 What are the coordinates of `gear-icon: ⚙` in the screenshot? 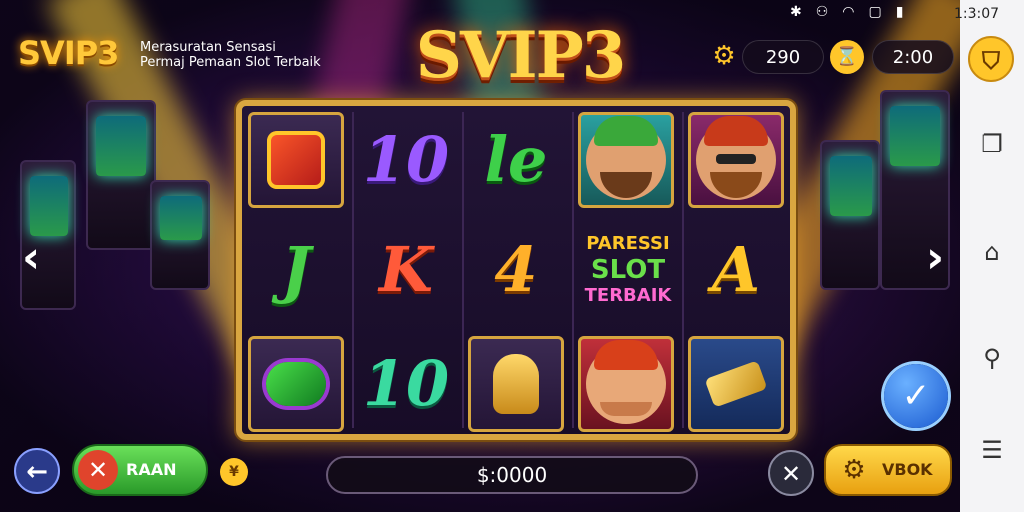 It's located at (854, 470).